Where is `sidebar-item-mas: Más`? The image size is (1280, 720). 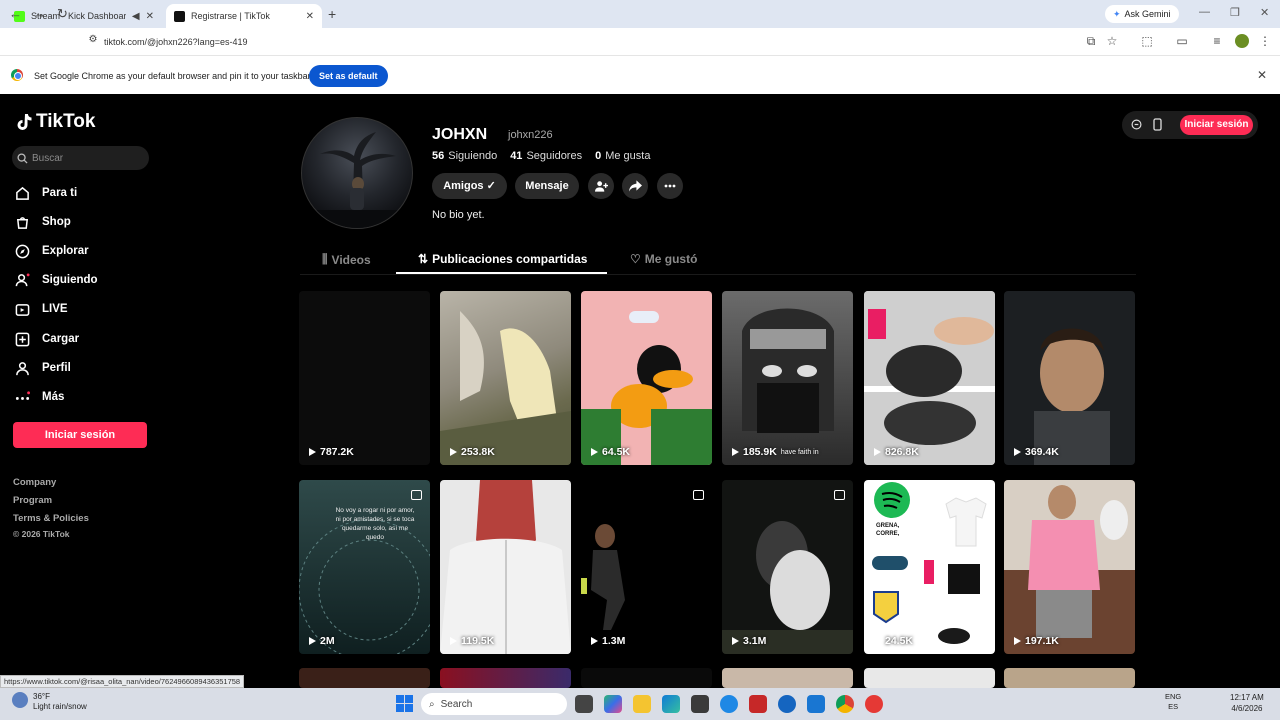 sidebar-item-mas: Más is located at coordinates (39, 397).